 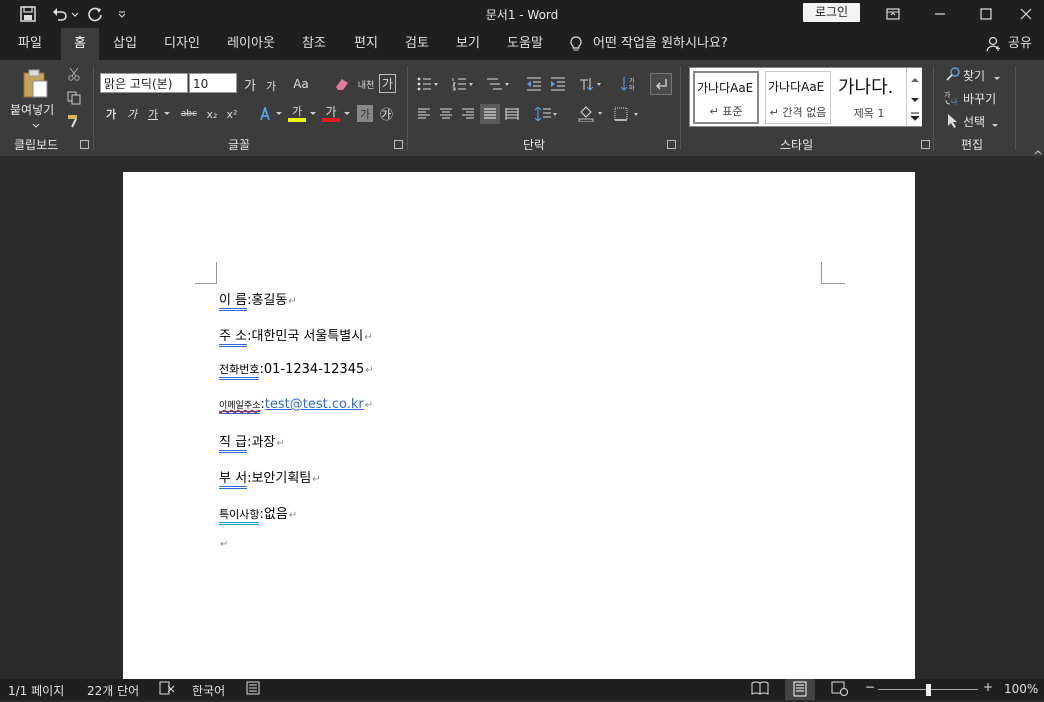 I want to click on proofing-icon, so click(x=167, y=689).